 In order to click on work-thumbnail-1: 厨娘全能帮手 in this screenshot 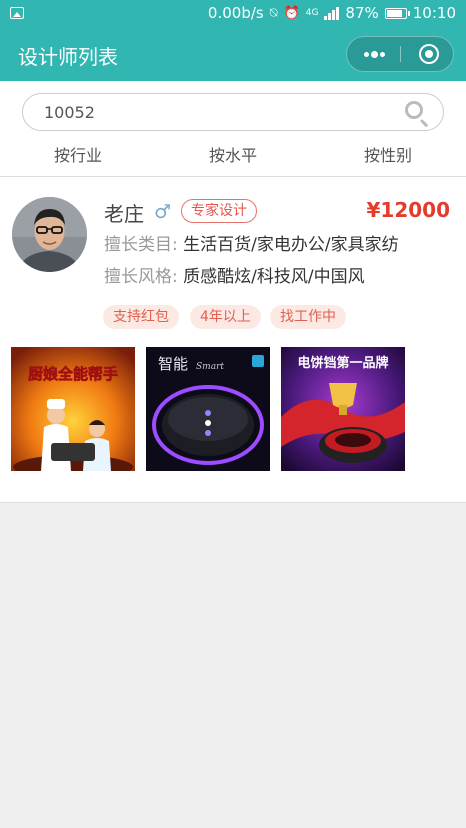, I will do `click(73, 409)`.